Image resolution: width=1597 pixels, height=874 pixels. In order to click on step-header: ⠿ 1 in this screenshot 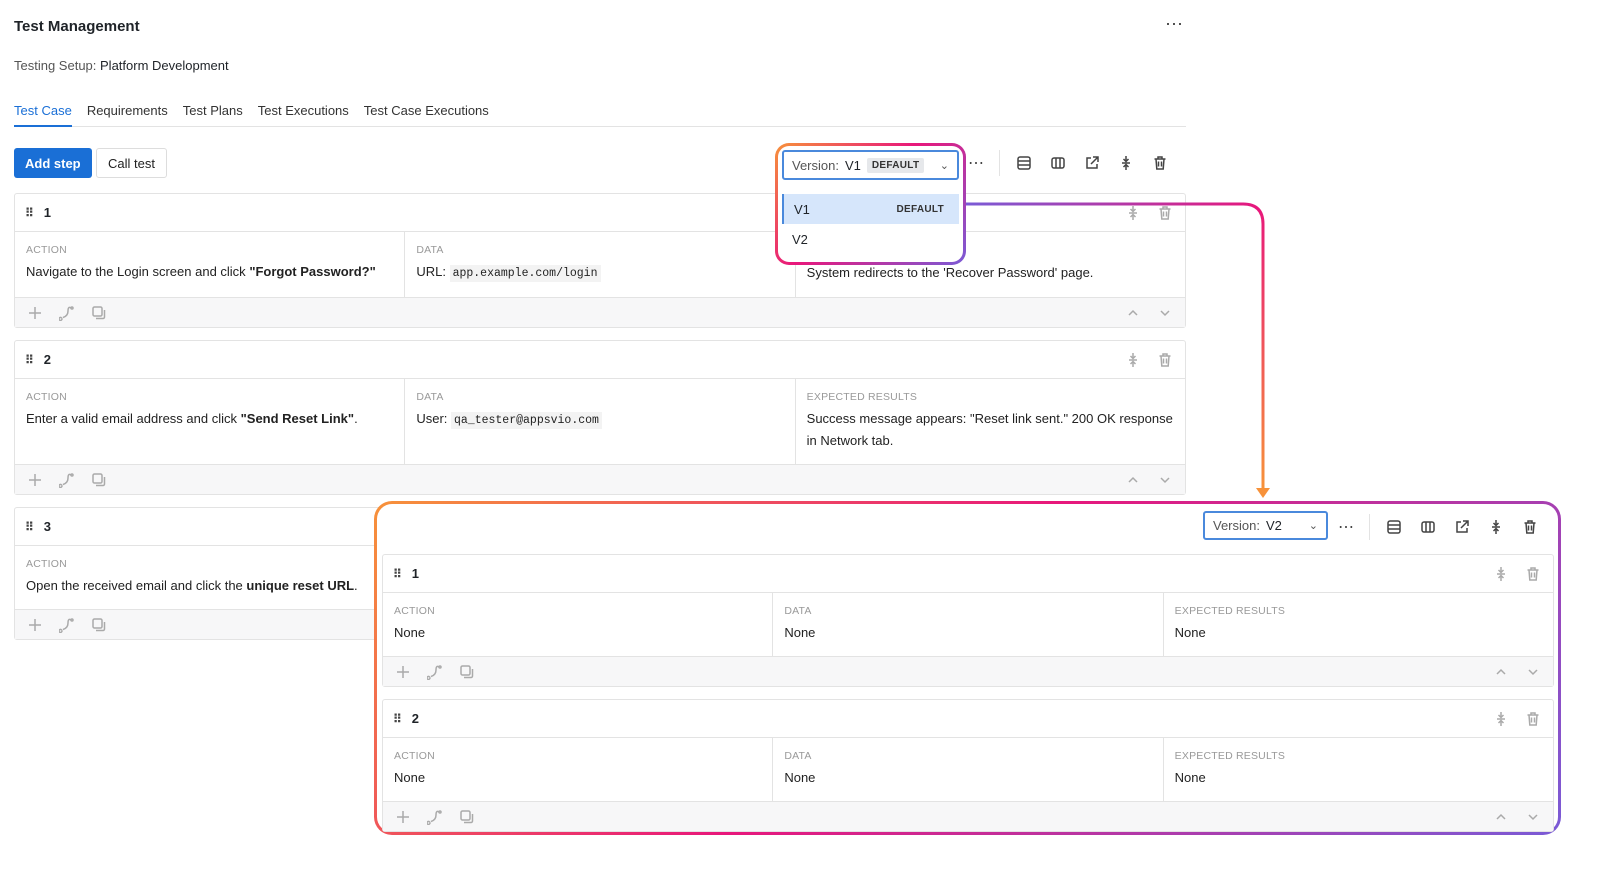, I will do `click(968, 574)`.